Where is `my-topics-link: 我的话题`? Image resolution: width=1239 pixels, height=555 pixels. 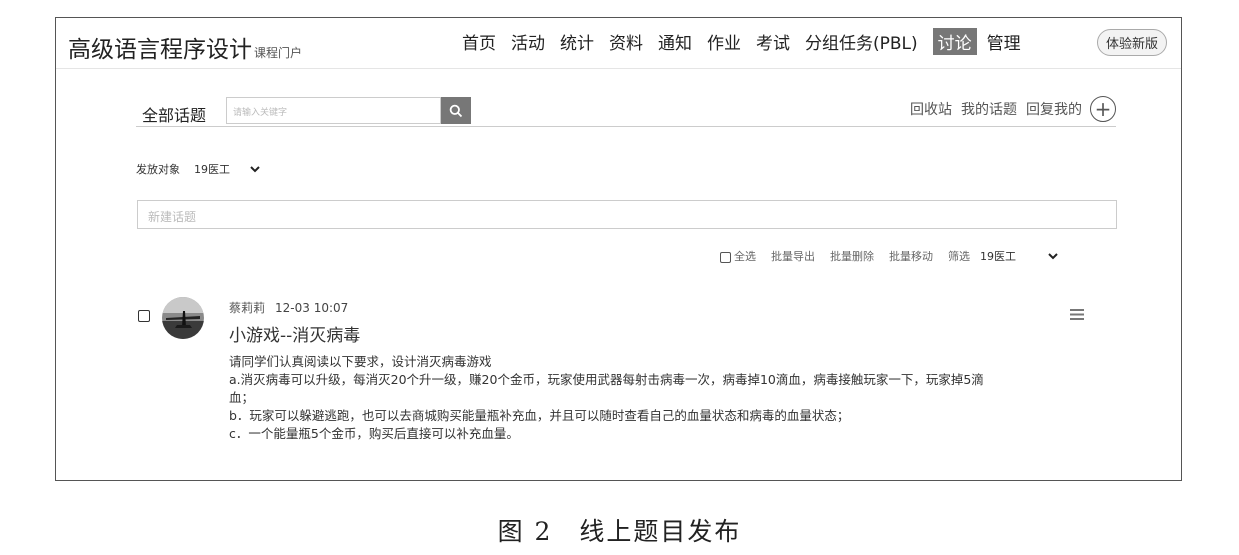 my-topics-link: 我的话题 is located at coordinates (989, 109).